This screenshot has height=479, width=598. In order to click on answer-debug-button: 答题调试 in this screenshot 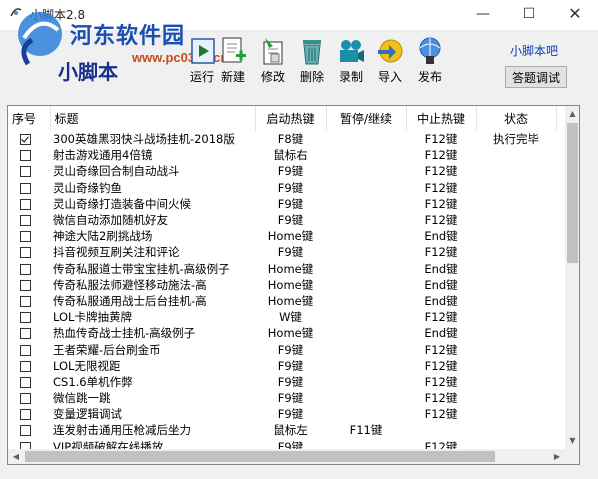, I will do `click(536, 77)`.